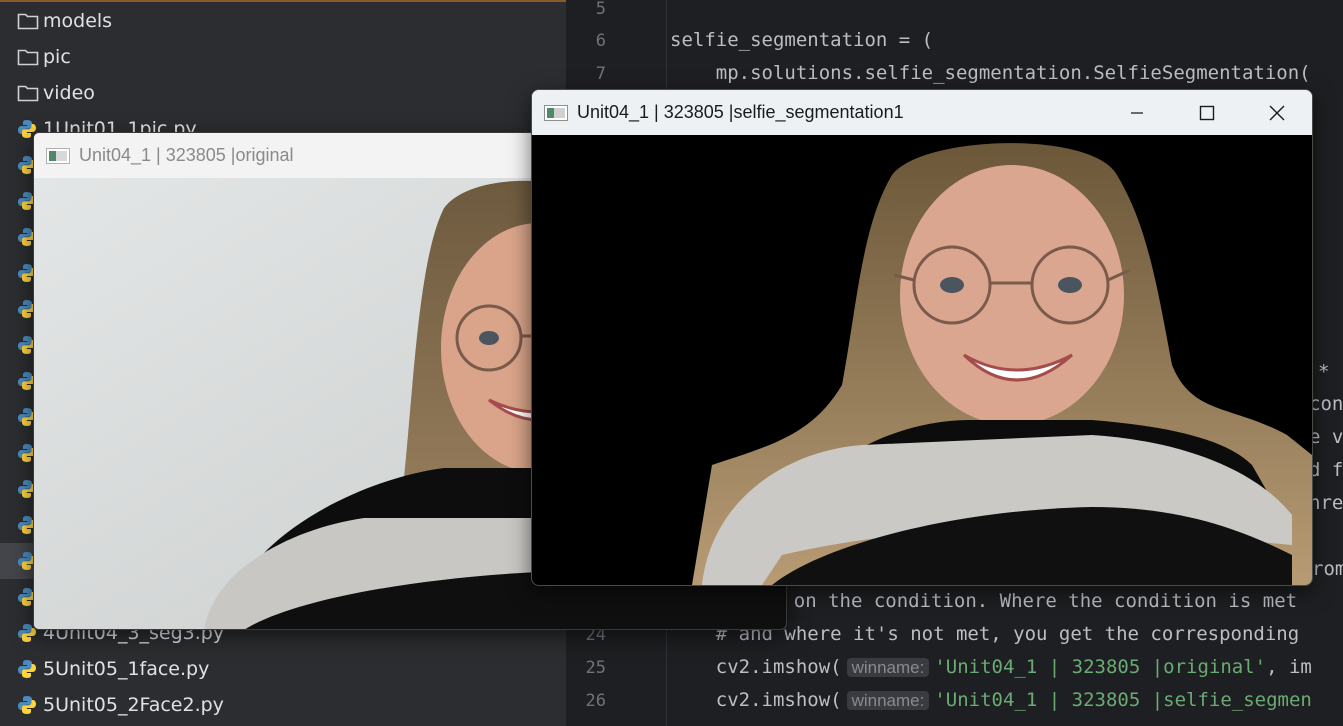  What do you see at coordinates (595, 701) in the screenshot?
I see `line-number: 26` at bounding box center [595, 701].